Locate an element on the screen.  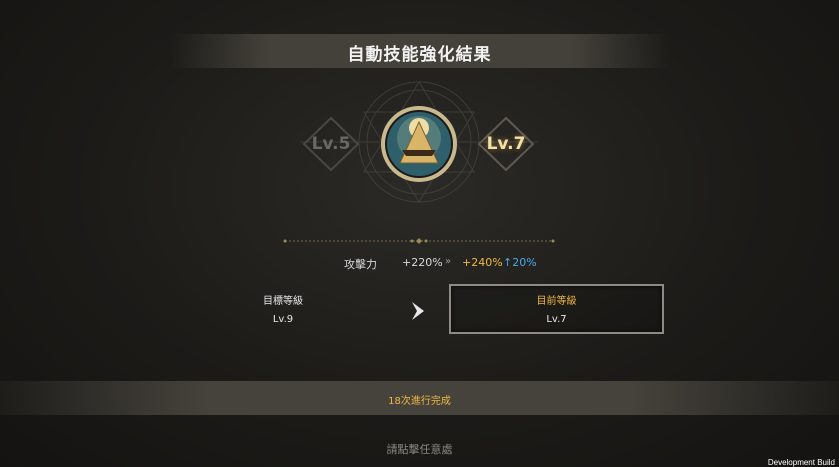
stat-label: 攻擊力 is located at coordinates (360, 264).